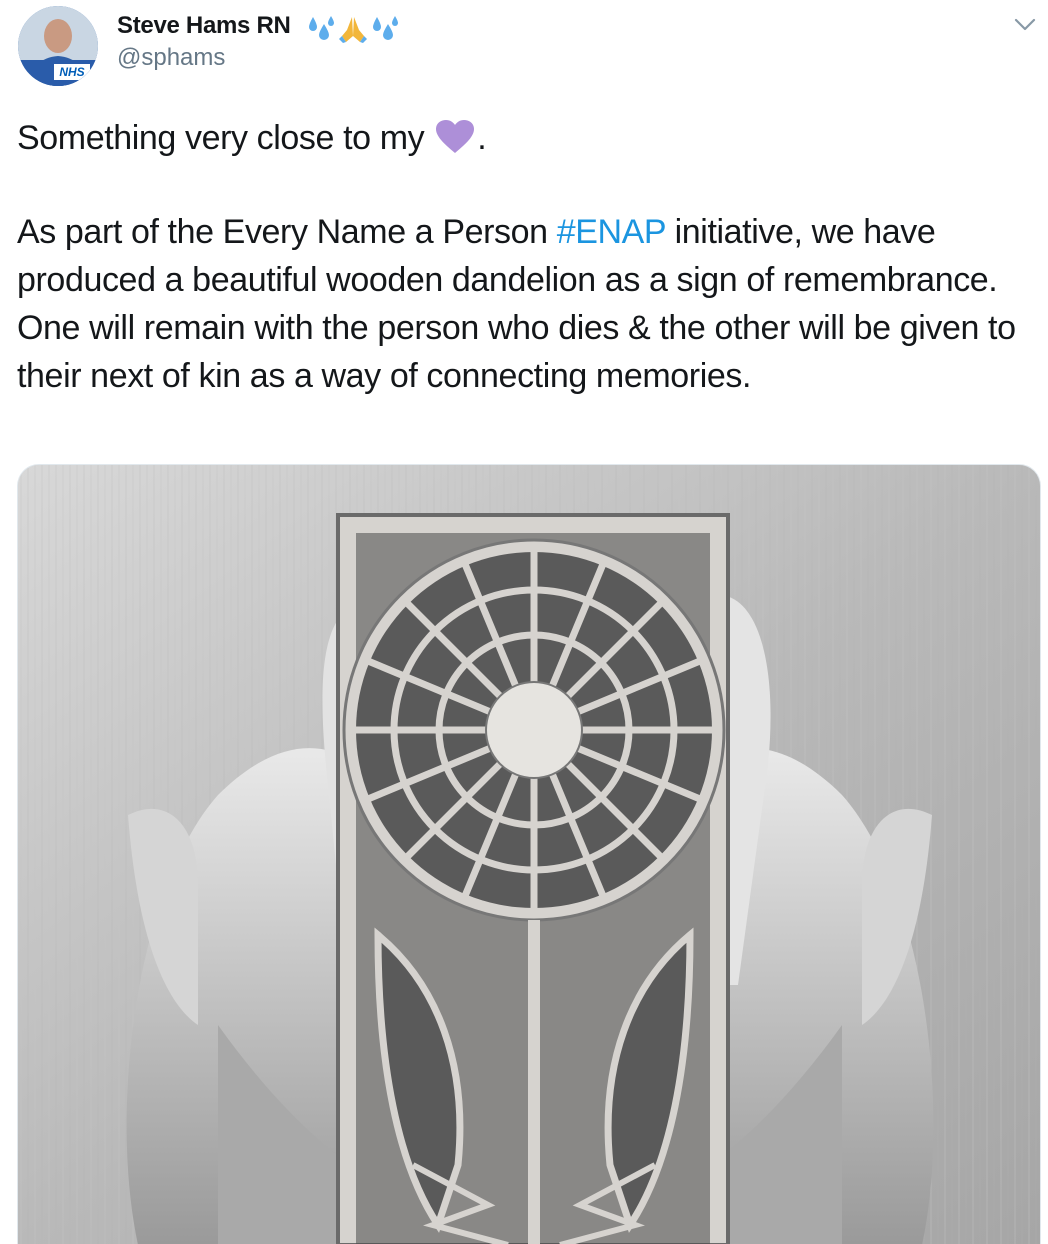 Image resolution: width=1048 pixels, height=1244 pixels. Describe the element at coordinates (611, 232) in the screenshot. I see `hashtag-link: #ENAP` at that location.